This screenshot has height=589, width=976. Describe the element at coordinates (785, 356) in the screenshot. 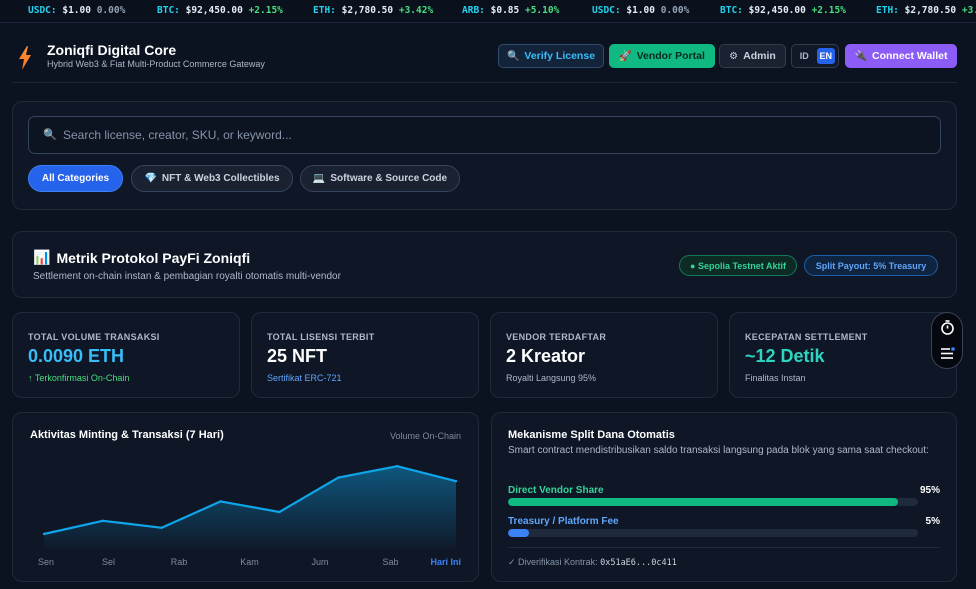

I see `stat-value: ~12 Detik` at that location.